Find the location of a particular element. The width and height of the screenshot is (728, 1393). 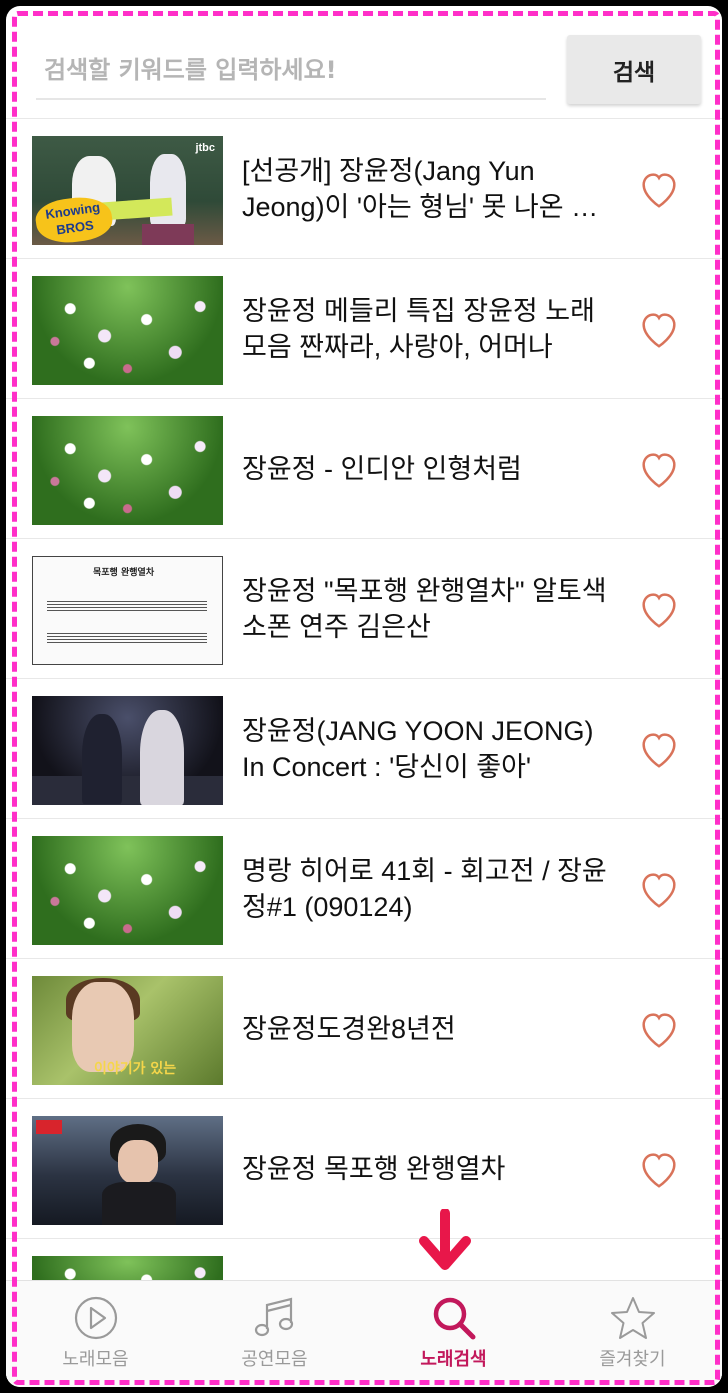

bottom-navigation: 노래모음 공연모음 노래검색 즐겨찾기 is located at coordinates (364, 1333).